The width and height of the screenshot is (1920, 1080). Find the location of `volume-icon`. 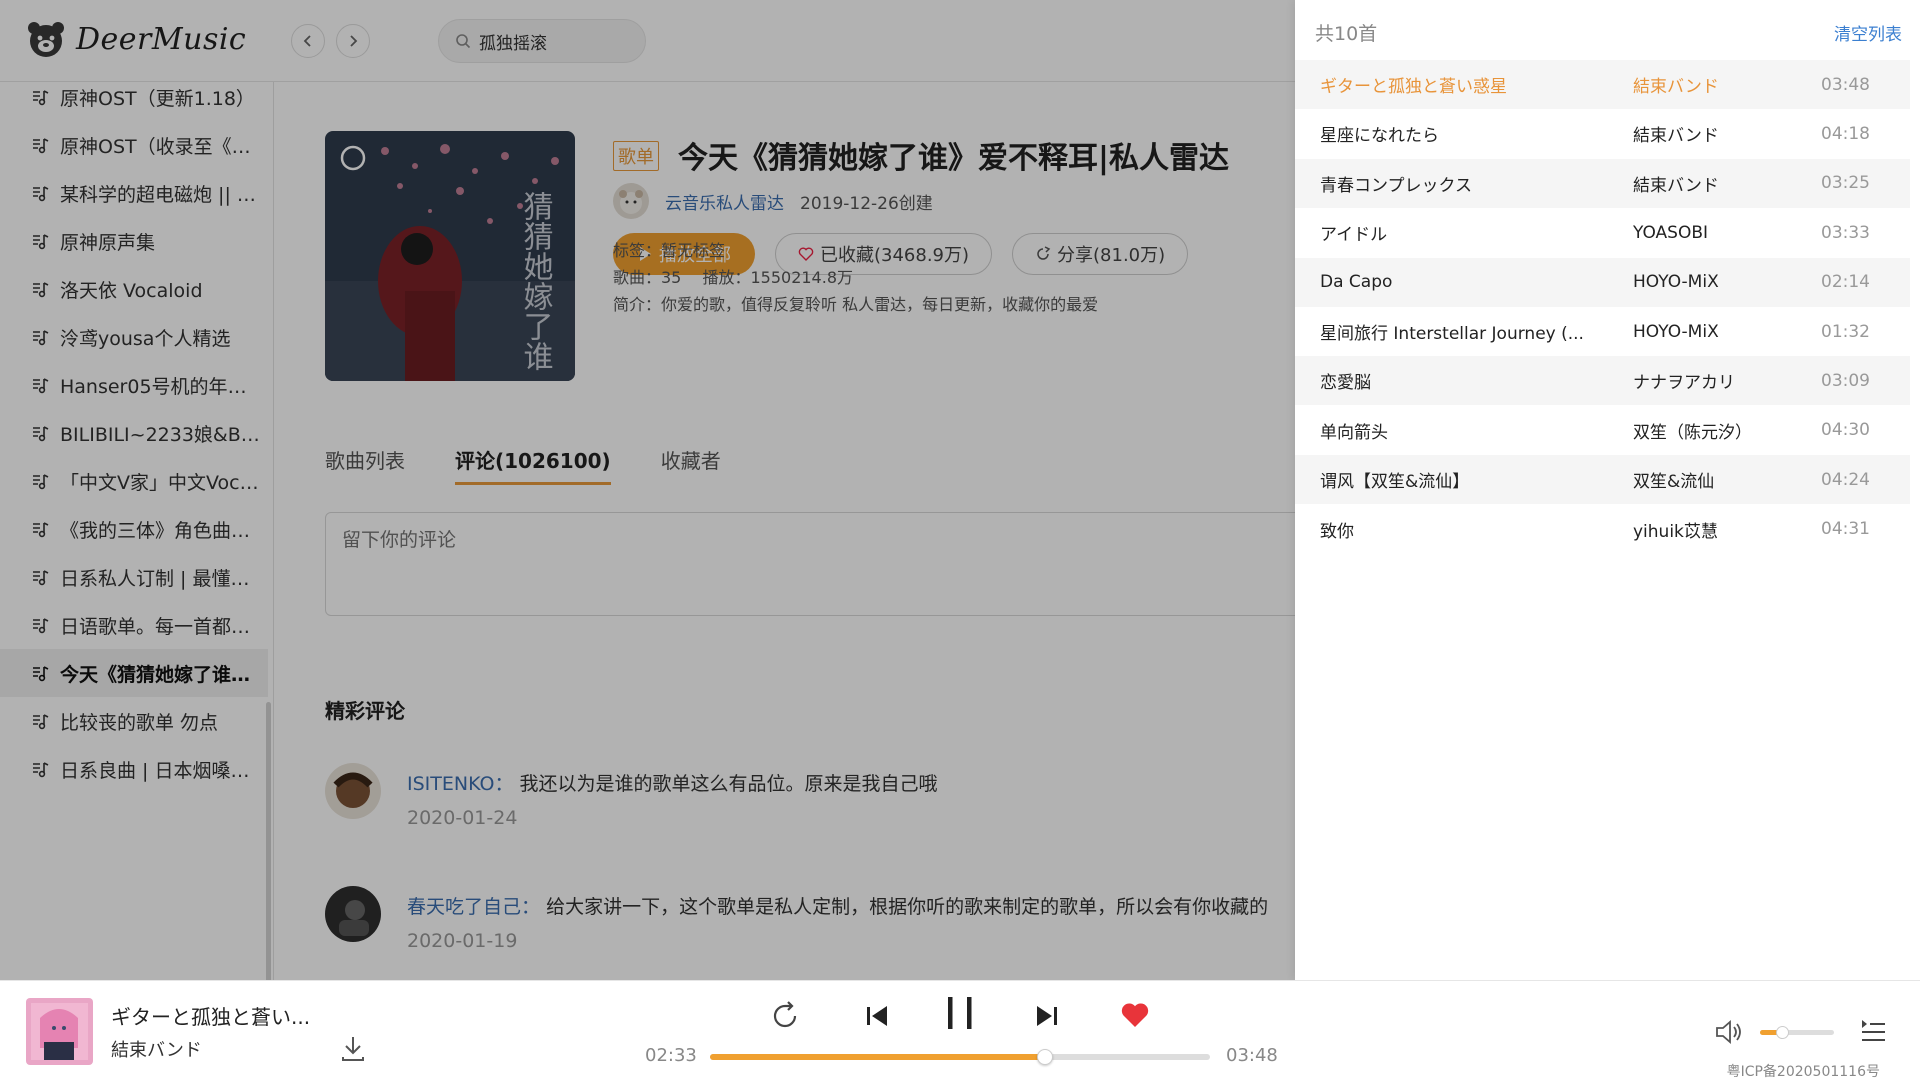

volume-icon is located at coordinates (1728, 1032).